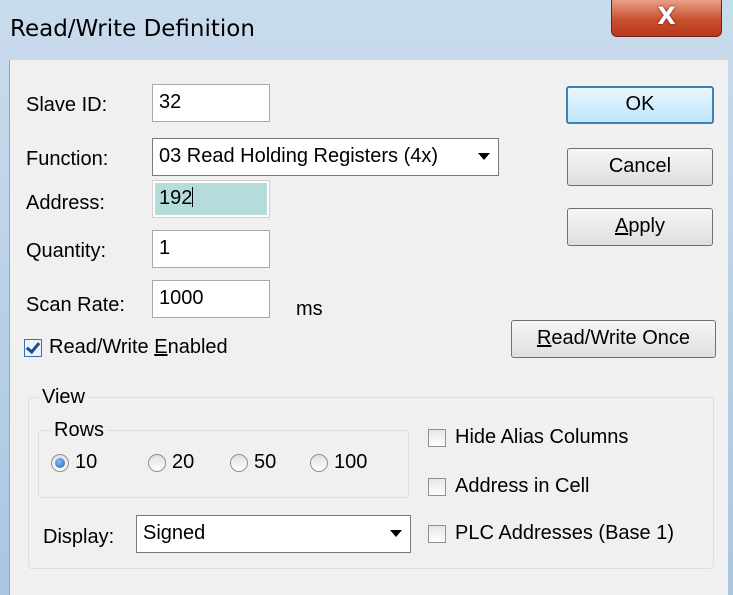 The height and width of the screenshot is (595, 733). Describe the element at coordinates (79, 430) in the screenshot. I see `rows-group-legend: Rows` at that location.